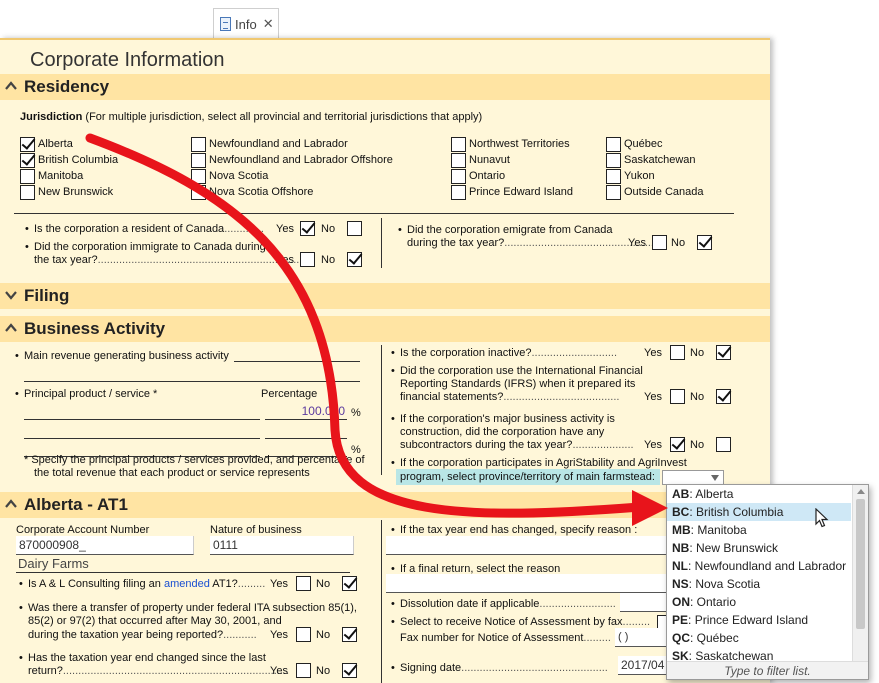 This screenshot has height=683, width=879. Describe the element at coordinates (681, 548) in the screenshot. I see `option-code: NB` at that location.